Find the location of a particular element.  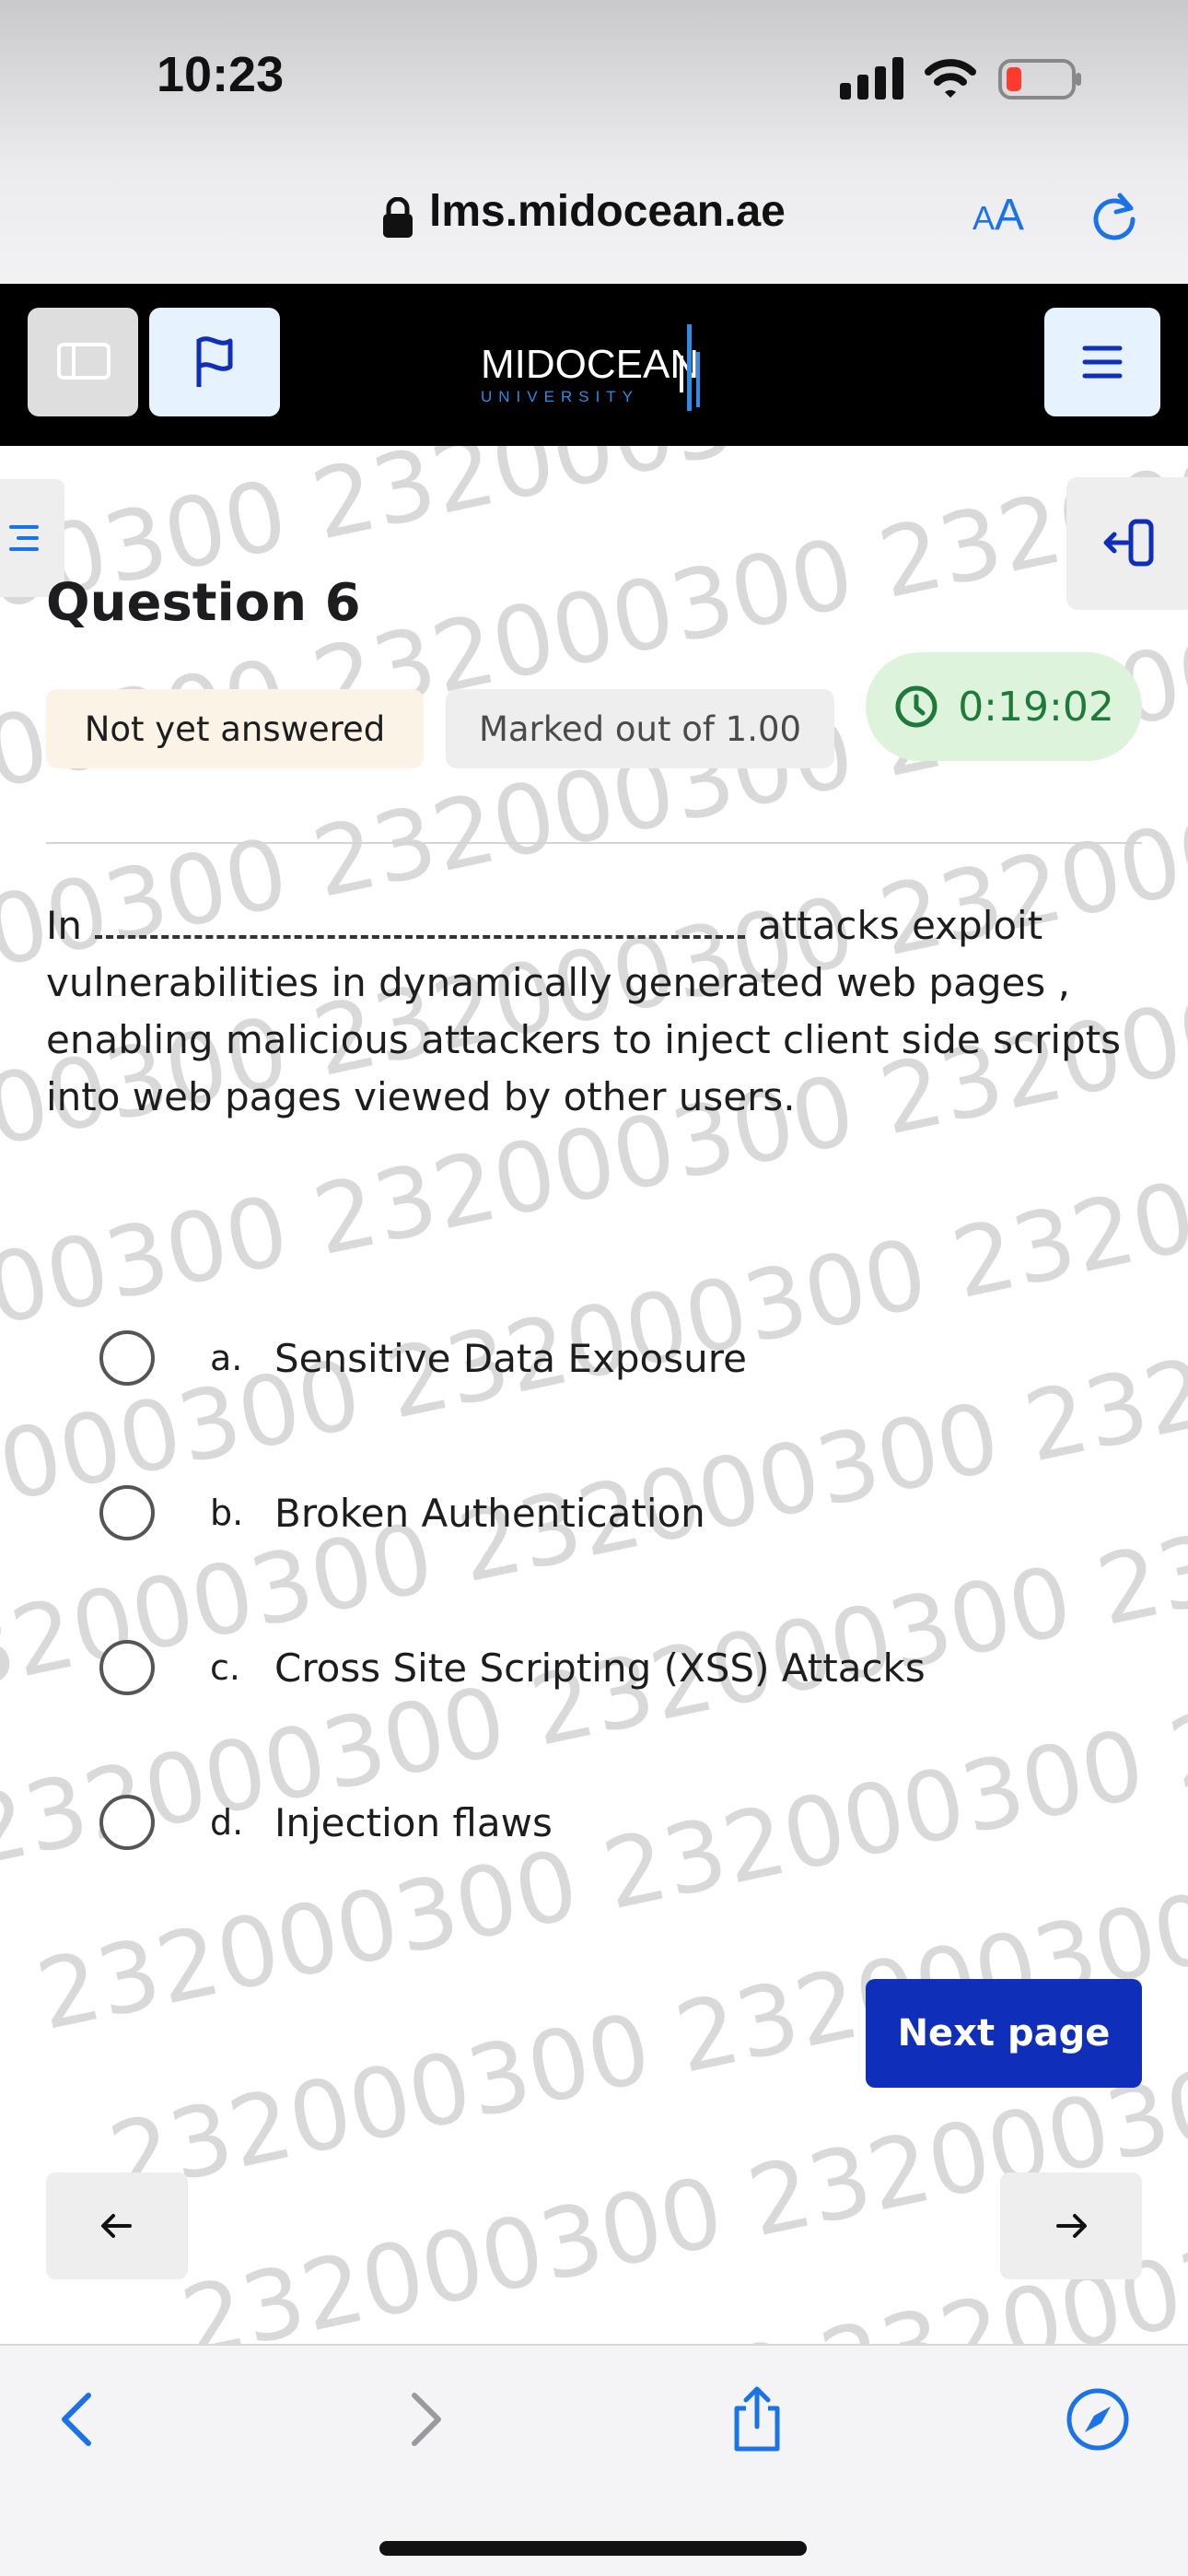

midocean-university-logo: MIDOCEAN UNIVERSITY is located at coordinates (590, 367).